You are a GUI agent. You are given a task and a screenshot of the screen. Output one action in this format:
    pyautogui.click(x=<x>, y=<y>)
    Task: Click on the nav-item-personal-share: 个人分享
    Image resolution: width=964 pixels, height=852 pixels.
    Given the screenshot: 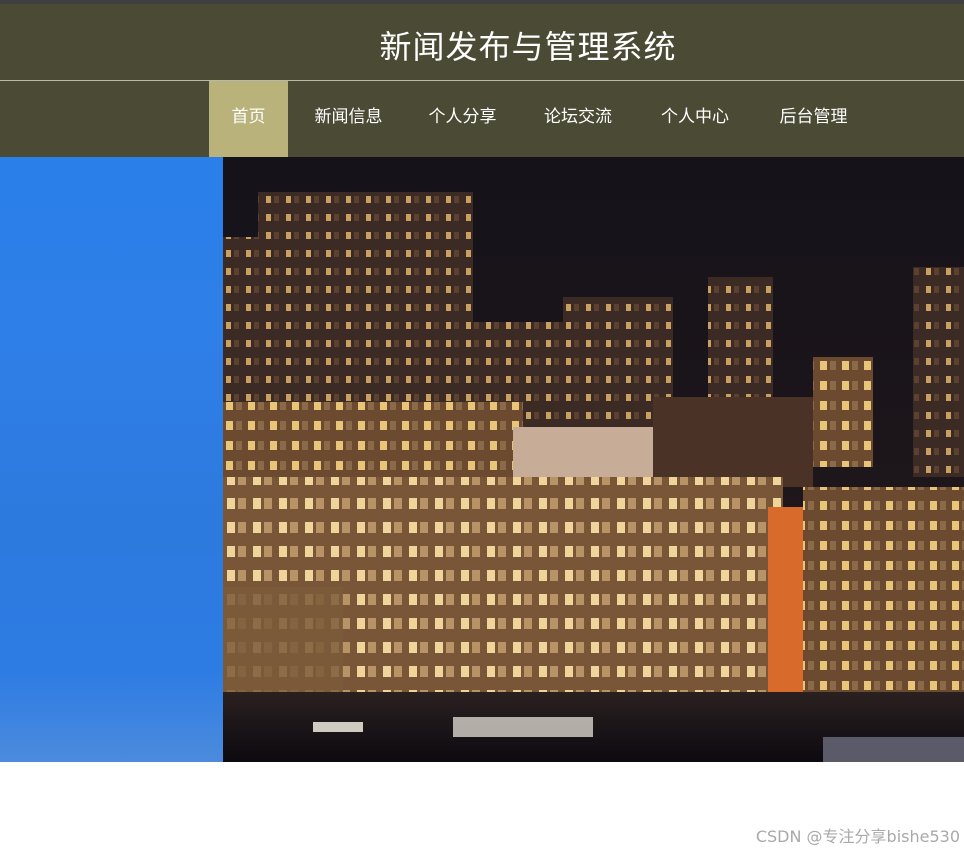 What is the action you would take?
    pyautogui.click(x=462, y=119)
    